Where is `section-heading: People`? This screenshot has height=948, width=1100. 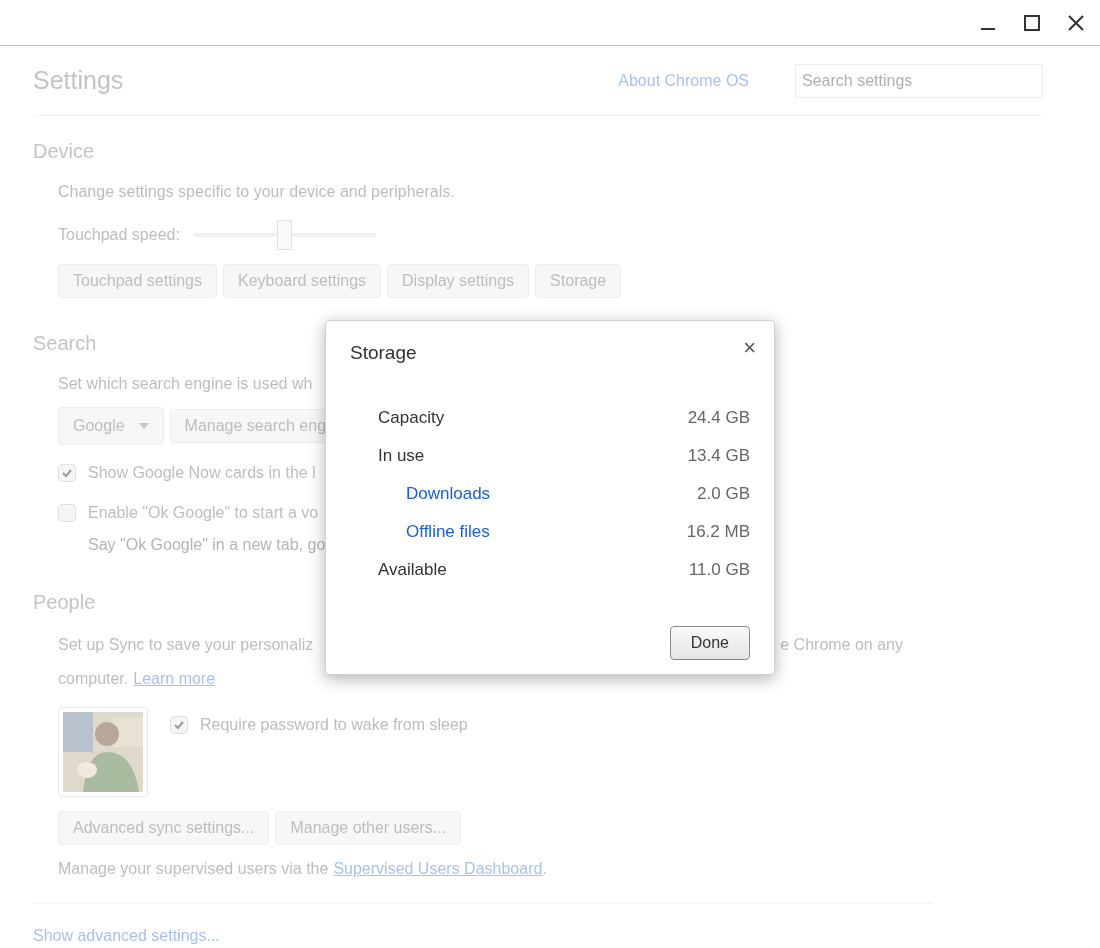 section-heading: People is located at coordinates (64, 602).